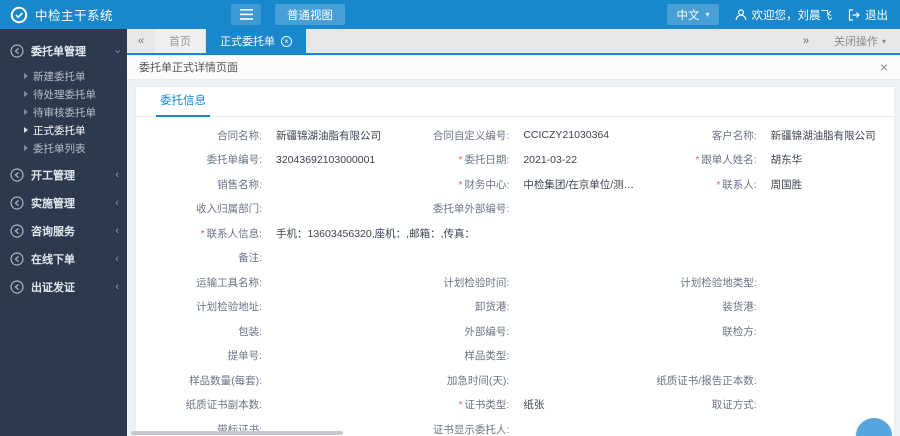 Image resolution: width=900 pixels, height=436 pixels. I want to click on page-header: 委托单正式详情页面 ×, so click(513, 67).